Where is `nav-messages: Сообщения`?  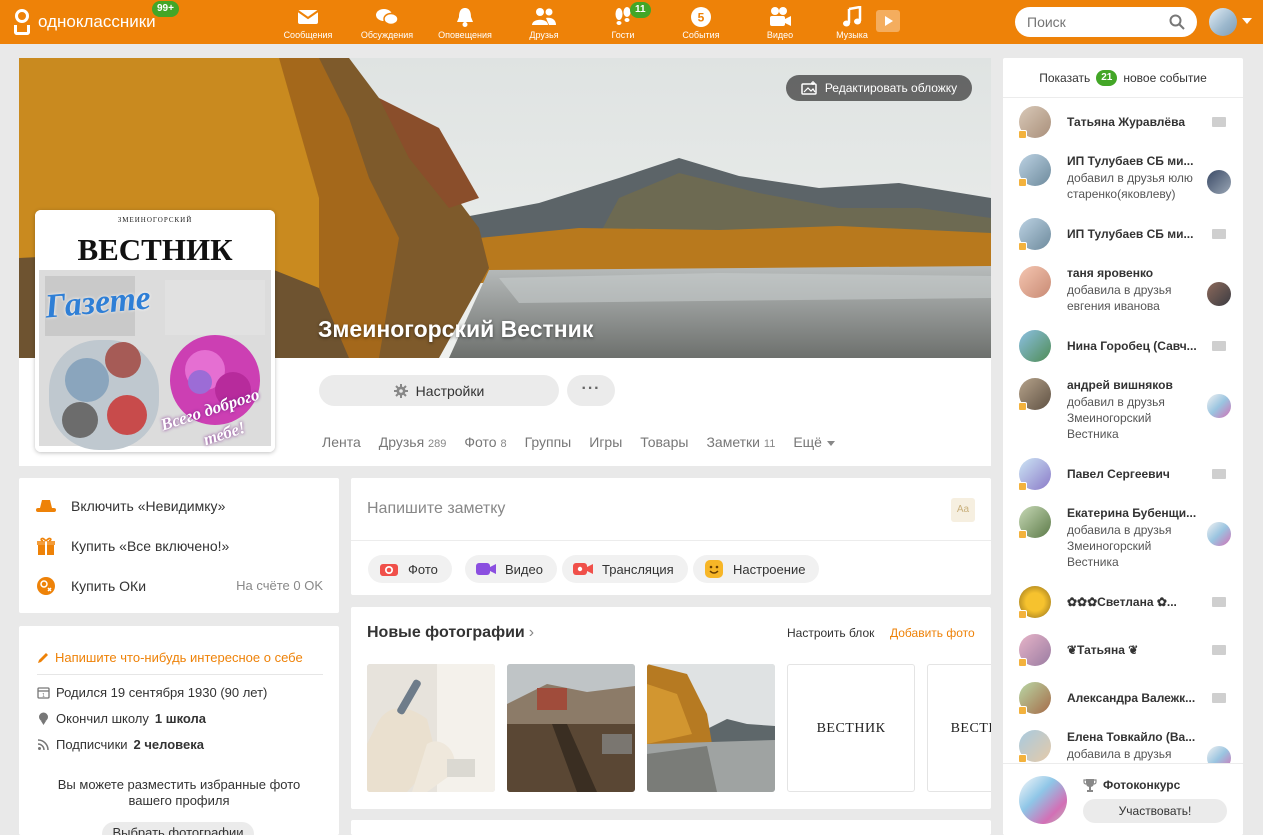
nav-messages: Сообщения is located at coordinates (308, 22).